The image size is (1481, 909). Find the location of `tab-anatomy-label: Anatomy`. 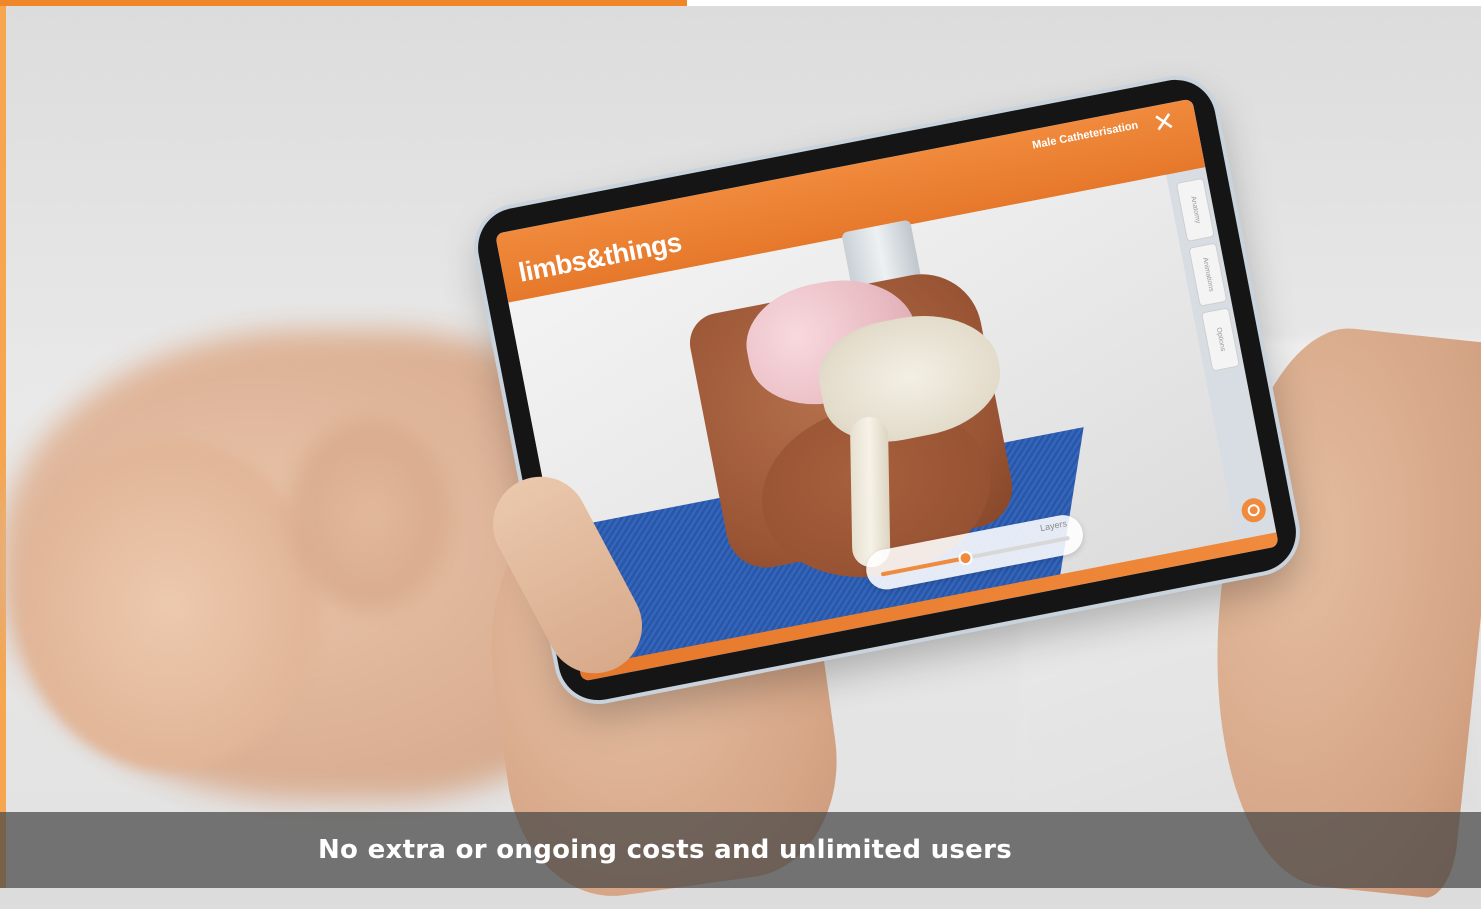

tab-anatomy-label: Anatomy is located at coordinates (1195, 210).